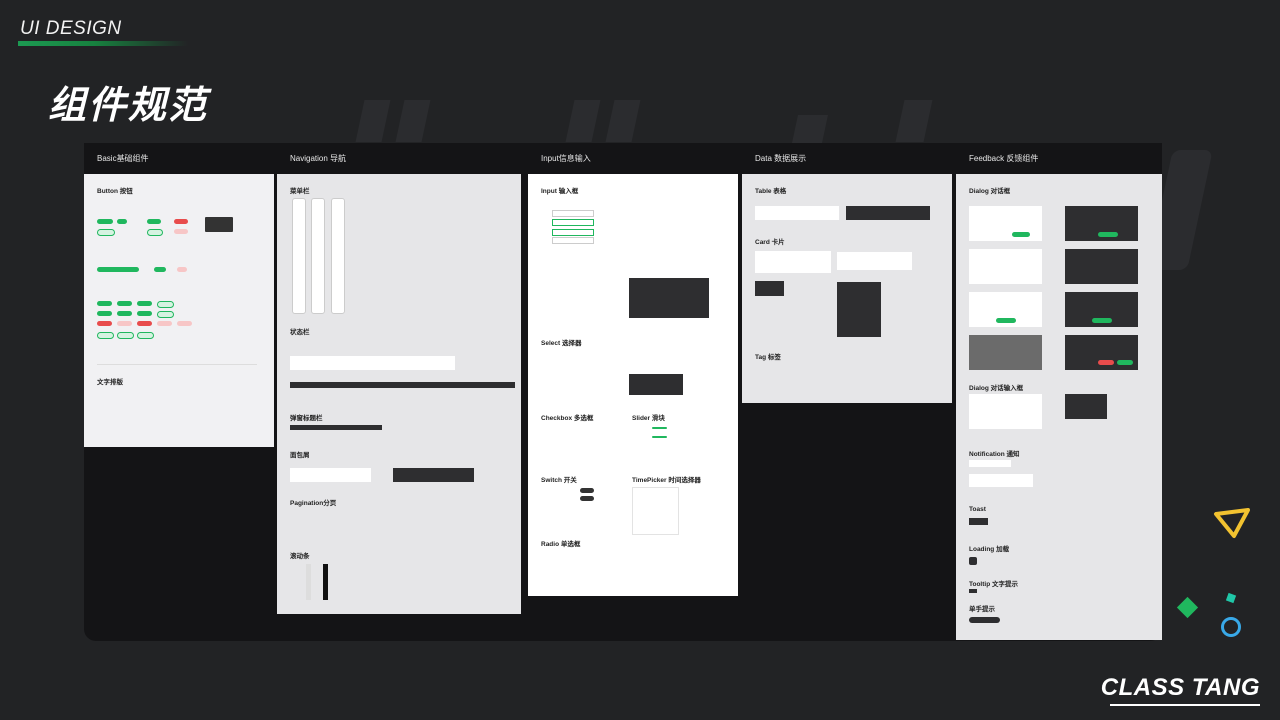 This screenshot has width=1280, height=720. What do you see at coordinates (179, 158) in the screenshot?
I see `column-header-basic: Basic基础组件` at bounding box center [179, 158].